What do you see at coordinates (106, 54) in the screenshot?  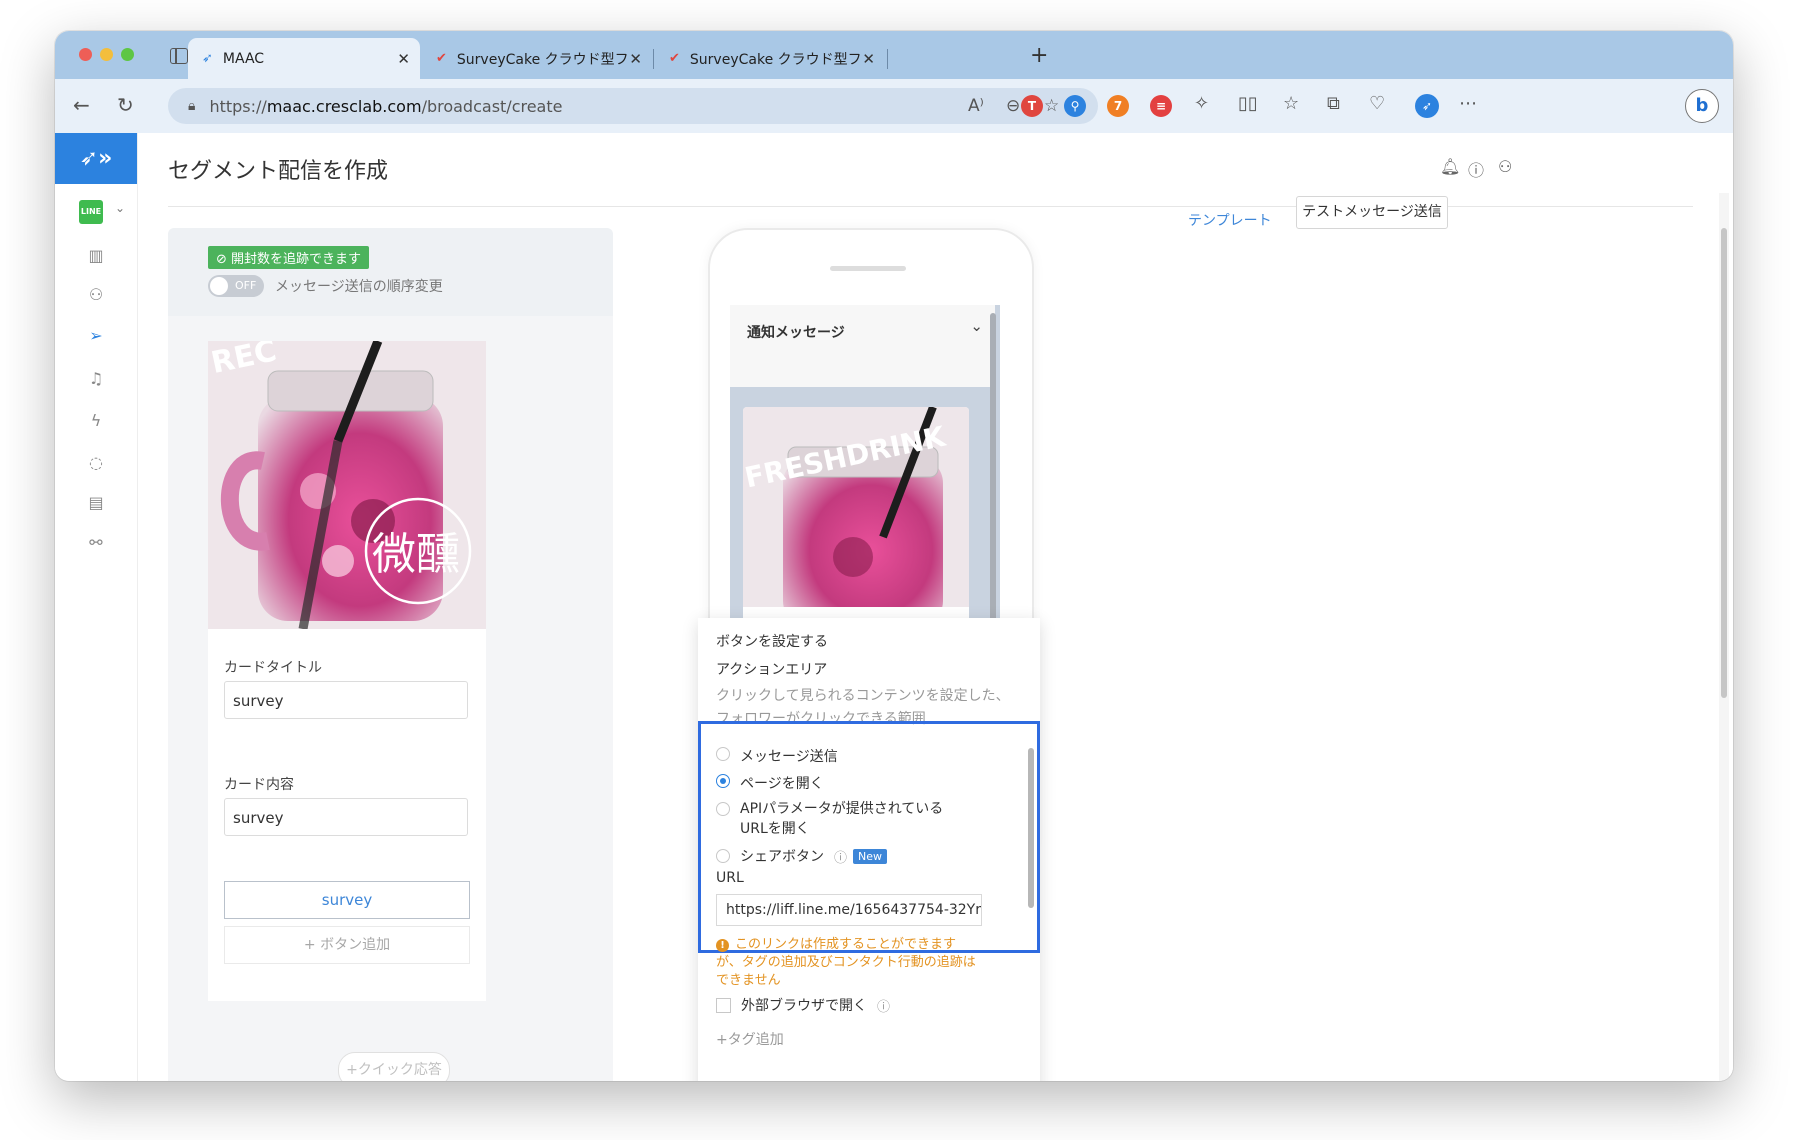 I see `minimize-window-button` at bounding box center [106, 54].